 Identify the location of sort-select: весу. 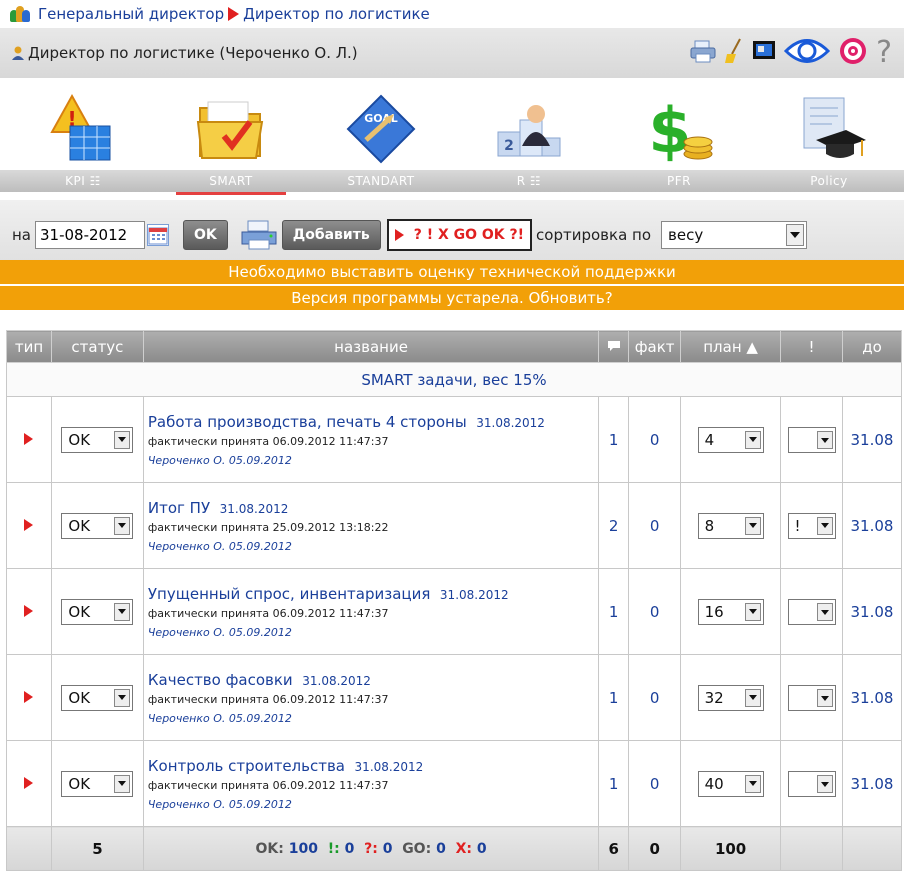
(734, 235).